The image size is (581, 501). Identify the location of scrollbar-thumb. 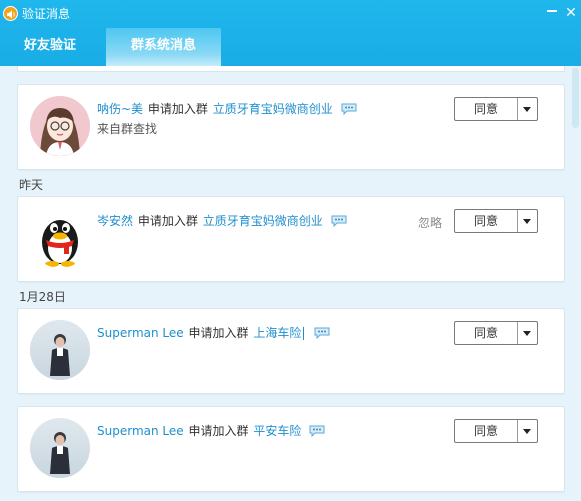
(575, 98).